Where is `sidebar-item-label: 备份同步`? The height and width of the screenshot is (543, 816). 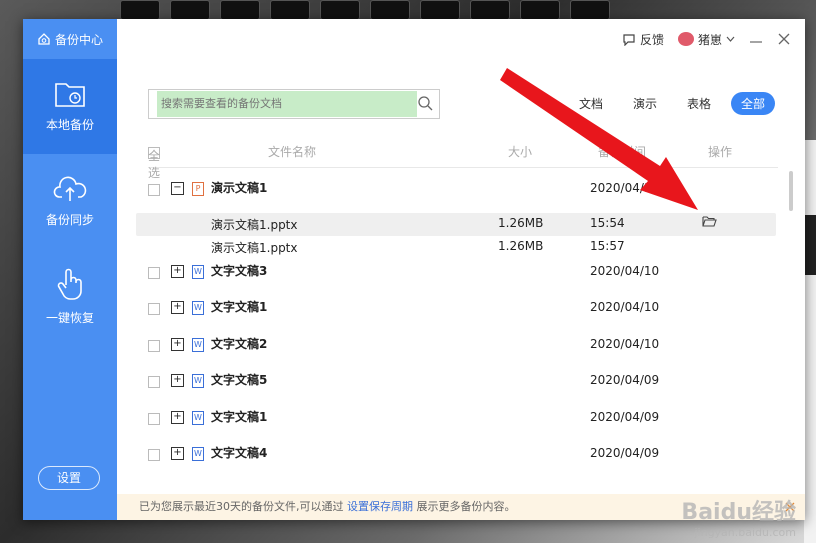
sidebar-item-label: 备份同步 is located at coordinates (69, 220).